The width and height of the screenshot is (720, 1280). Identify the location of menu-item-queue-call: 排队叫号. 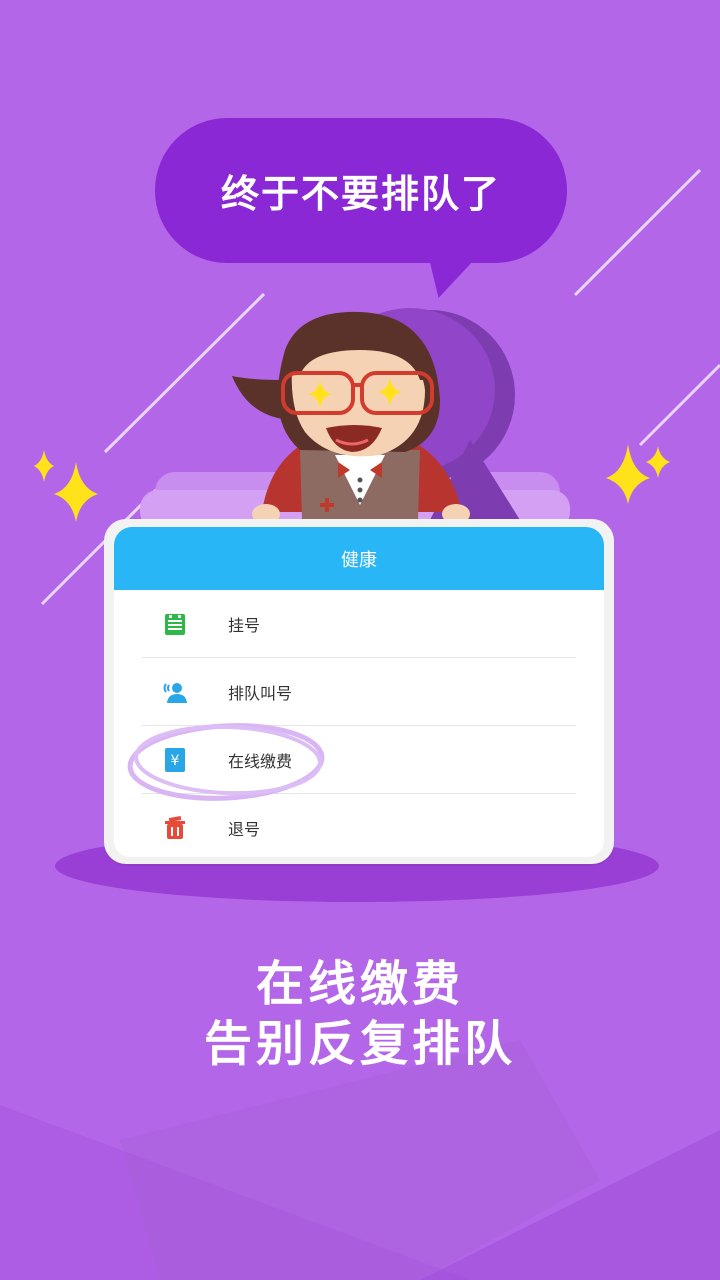
(359, 692).